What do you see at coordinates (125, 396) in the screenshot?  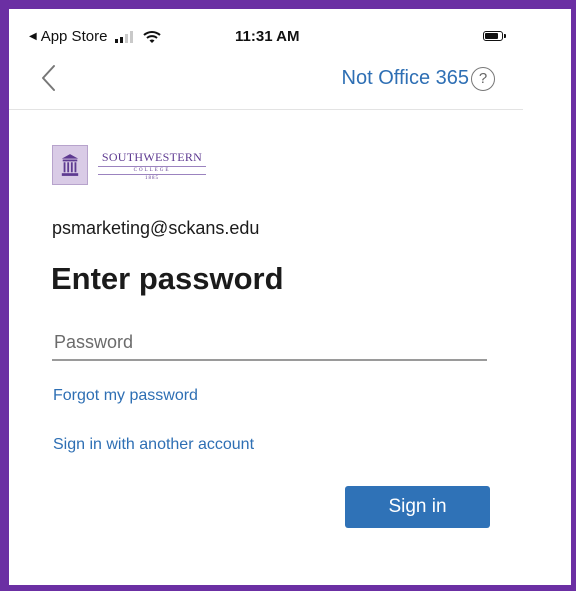 I see `forgot-password-link: Forgot my password` at bounding box center [125, 396].